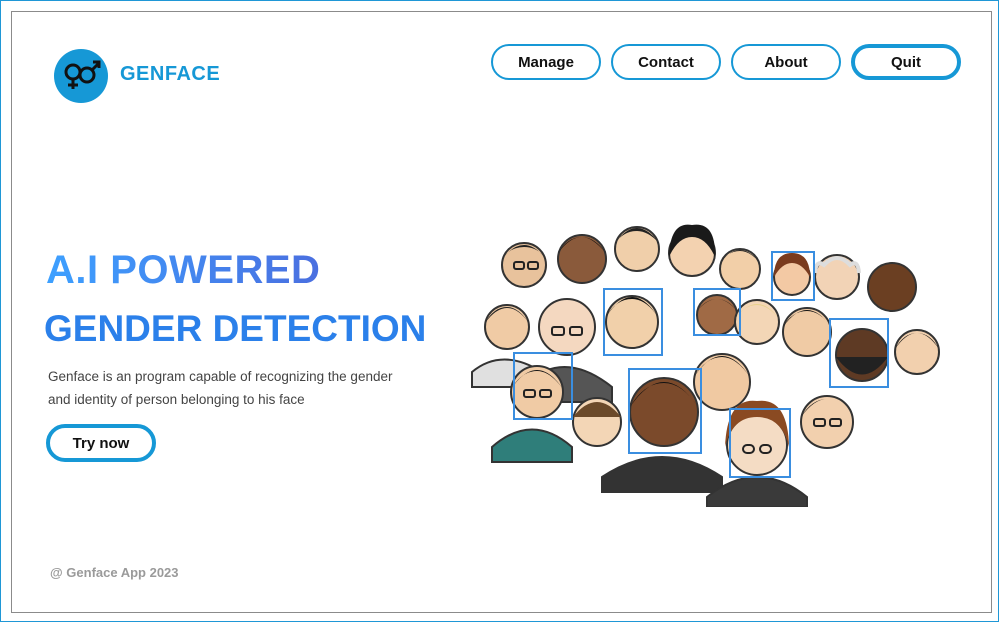 This screenshot has width=999, height=622. What do you see at coordinates (666, 62) in the screenshot?
I see `contact-button: Contact` at bounding box center [666, 62].